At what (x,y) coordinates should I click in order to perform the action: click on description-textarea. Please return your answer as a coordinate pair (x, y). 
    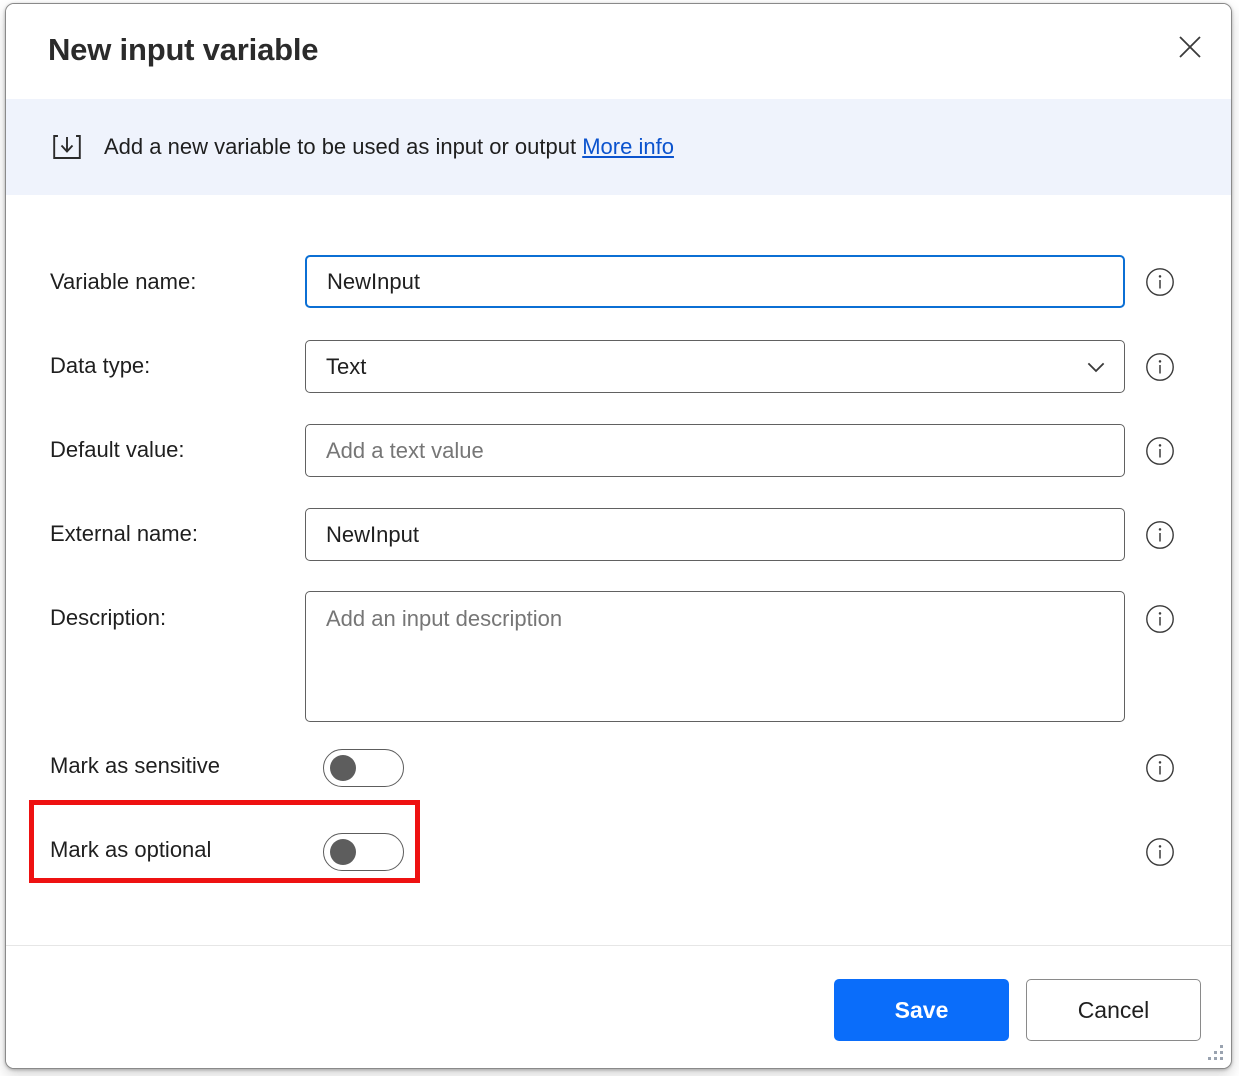
    Looking at the image, I should click on (715, 656).